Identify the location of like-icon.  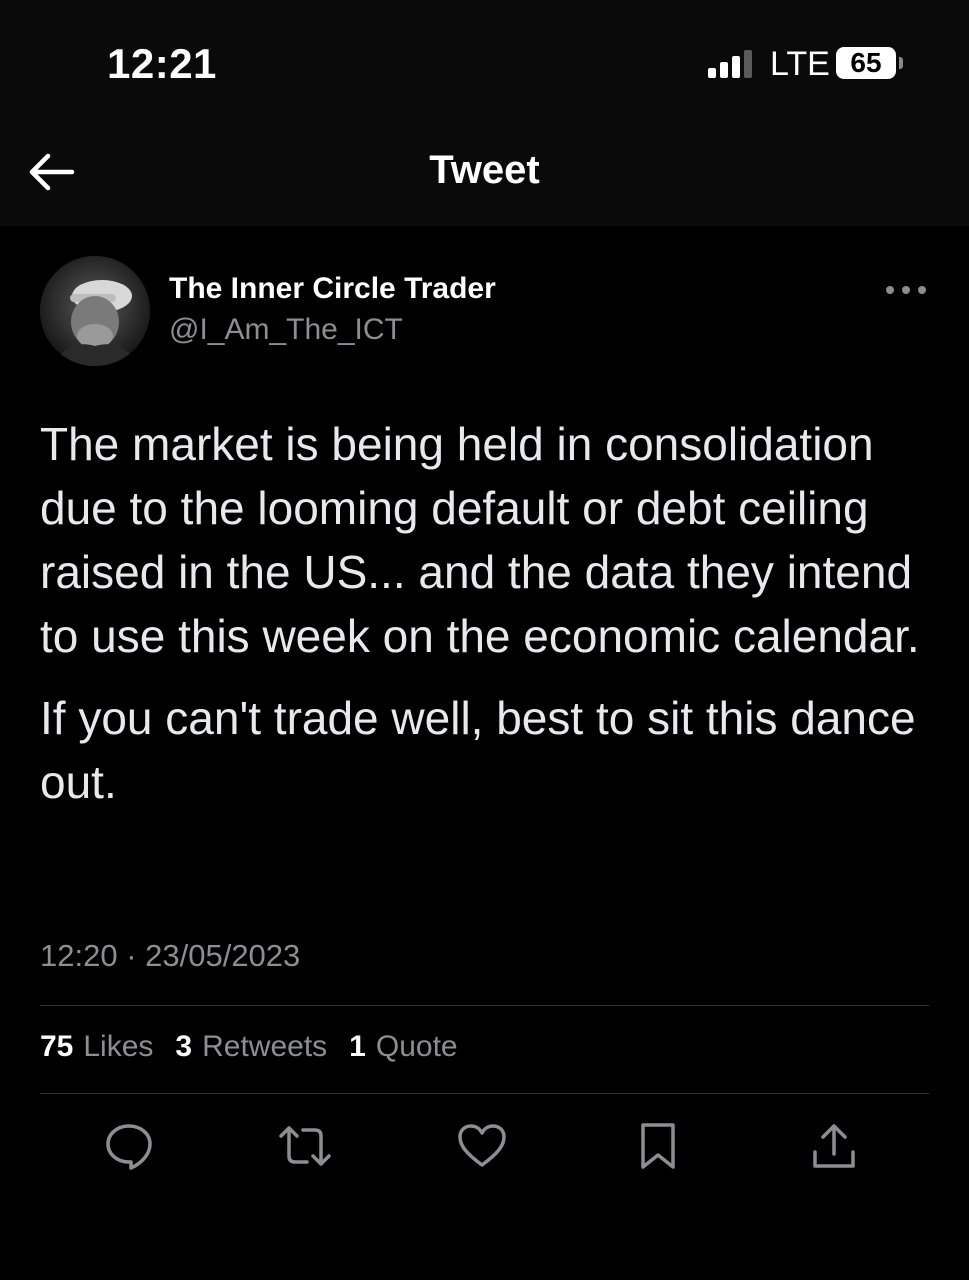
(482, 1146).